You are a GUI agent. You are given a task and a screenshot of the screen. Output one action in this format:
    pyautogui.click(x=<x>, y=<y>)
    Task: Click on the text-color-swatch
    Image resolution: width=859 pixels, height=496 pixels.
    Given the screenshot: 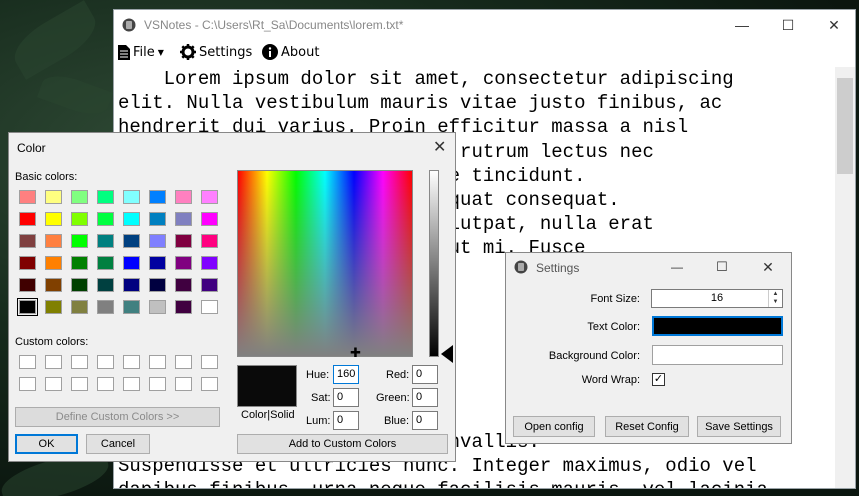 What is the action you would take?
    pyautogui.click(x=717, y=326)
    